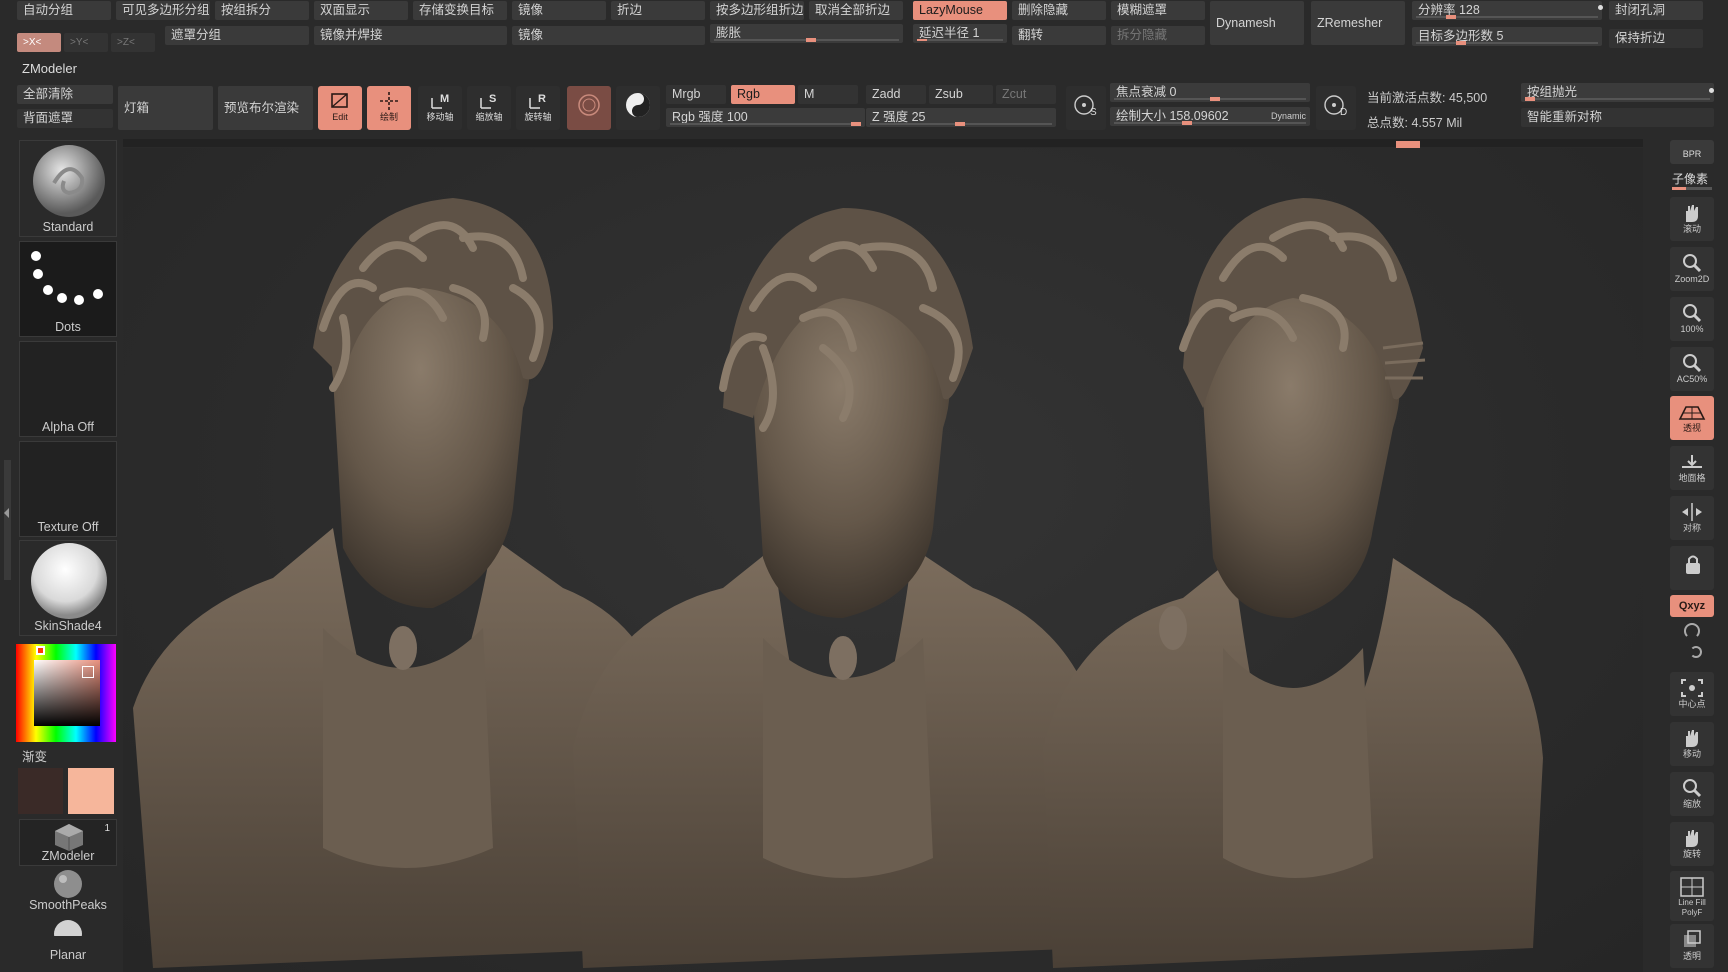 The width and height of the screenshot is (1728, 972). What do you see at coordinates (608, 35) in the screenshot?
I see `mirror-button-2: 镜像` at bounding box center [608, 35].